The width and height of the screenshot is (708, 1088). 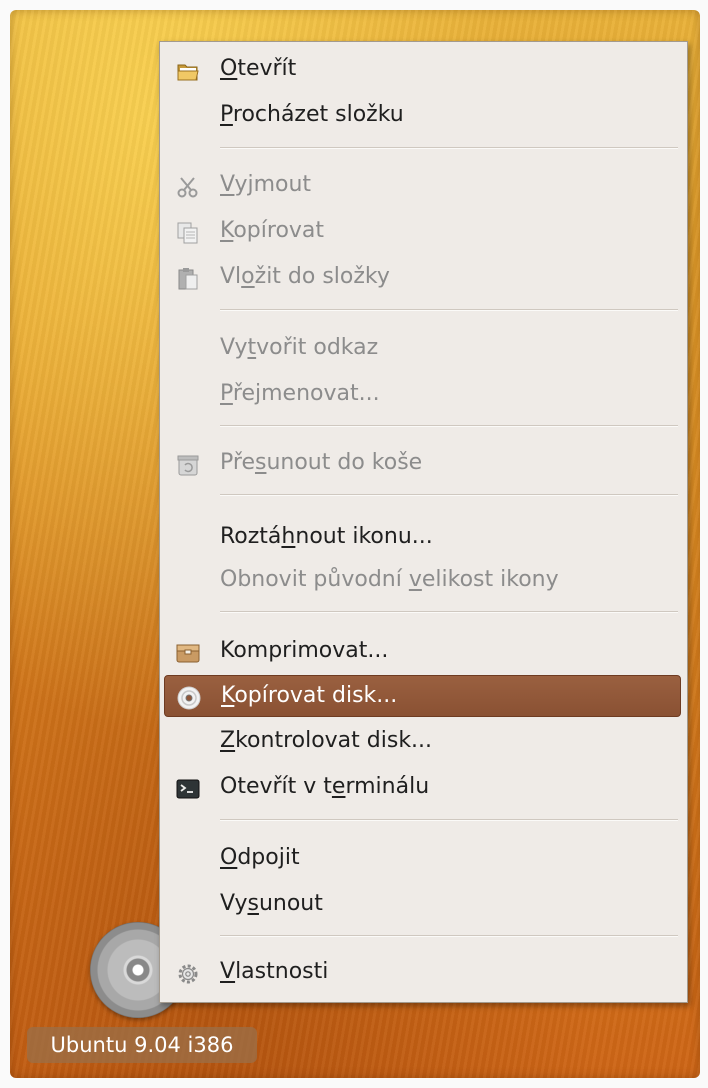 What do you see at coordinates (189, 697) in the screenshot?
I see `disc-icon` at bounding box center [189, 697].